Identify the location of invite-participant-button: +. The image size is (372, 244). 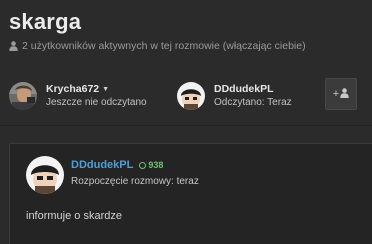
(341, 94).